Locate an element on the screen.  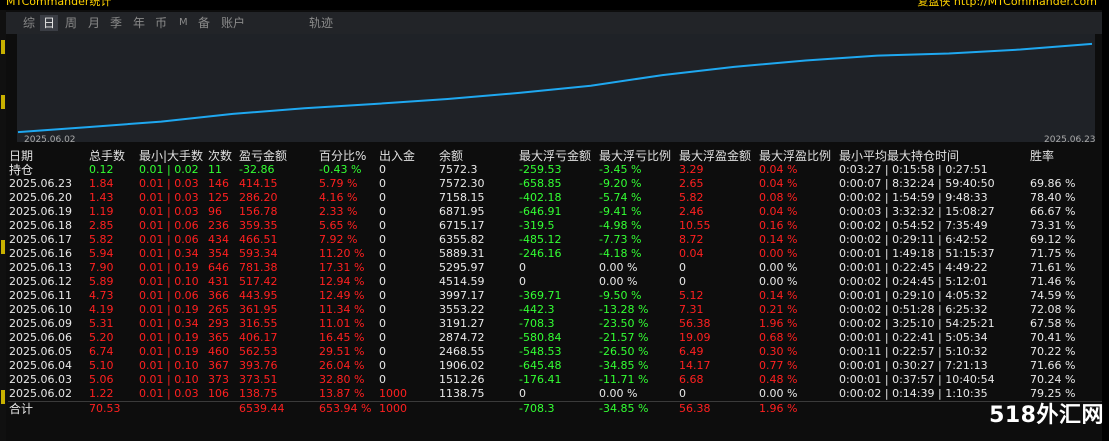
row-lots: 5.06 is located at coordinates (101, 379).